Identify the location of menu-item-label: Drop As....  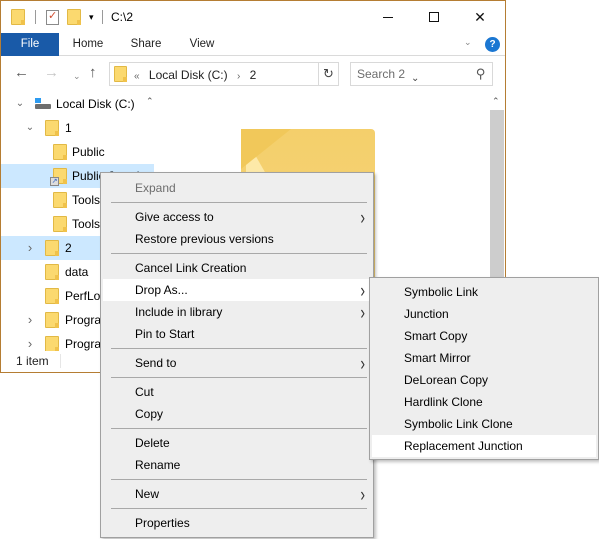
(161, 290).